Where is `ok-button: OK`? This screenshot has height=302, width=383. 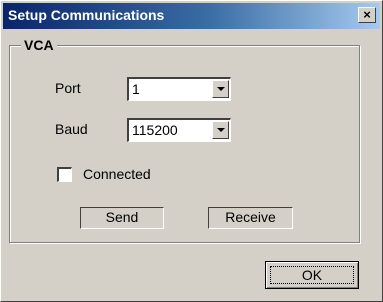
ok-button: OK is located at coordinates (312, 275).